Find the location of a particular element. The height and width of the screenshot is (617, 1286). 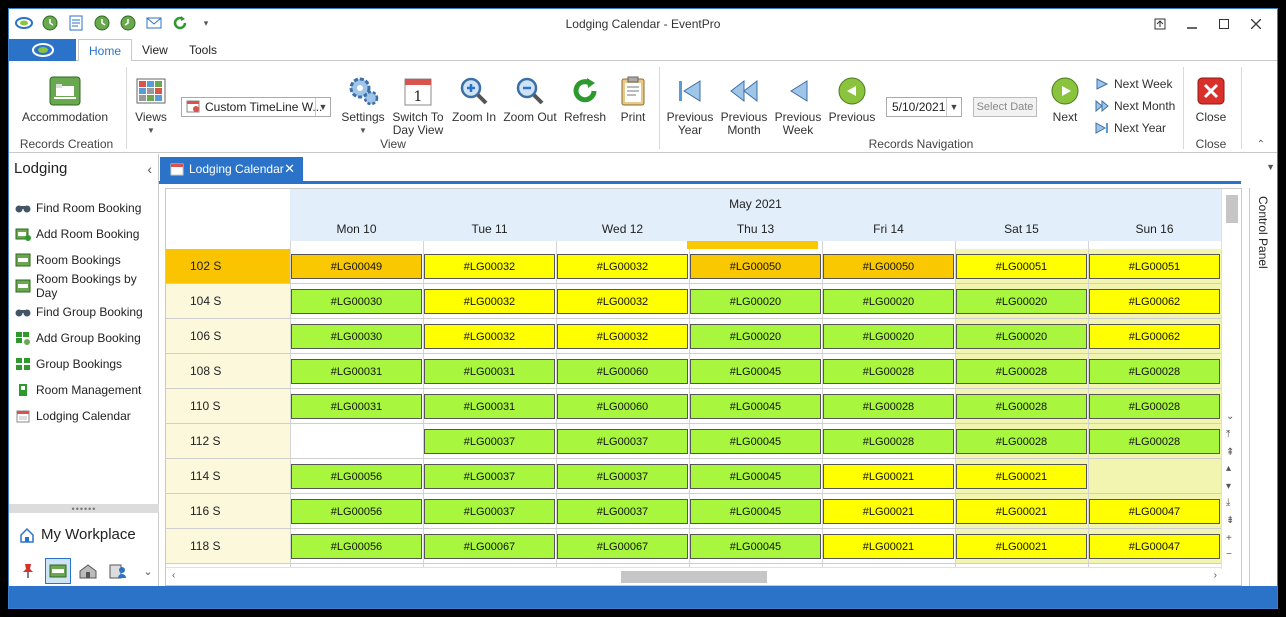

pin-icon is located at coordinates (28, 571).